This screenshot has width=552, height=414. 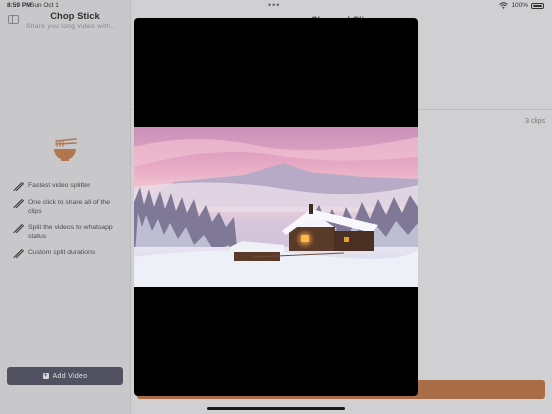 I want to click on home-indicator, so click(x=276, y=408).